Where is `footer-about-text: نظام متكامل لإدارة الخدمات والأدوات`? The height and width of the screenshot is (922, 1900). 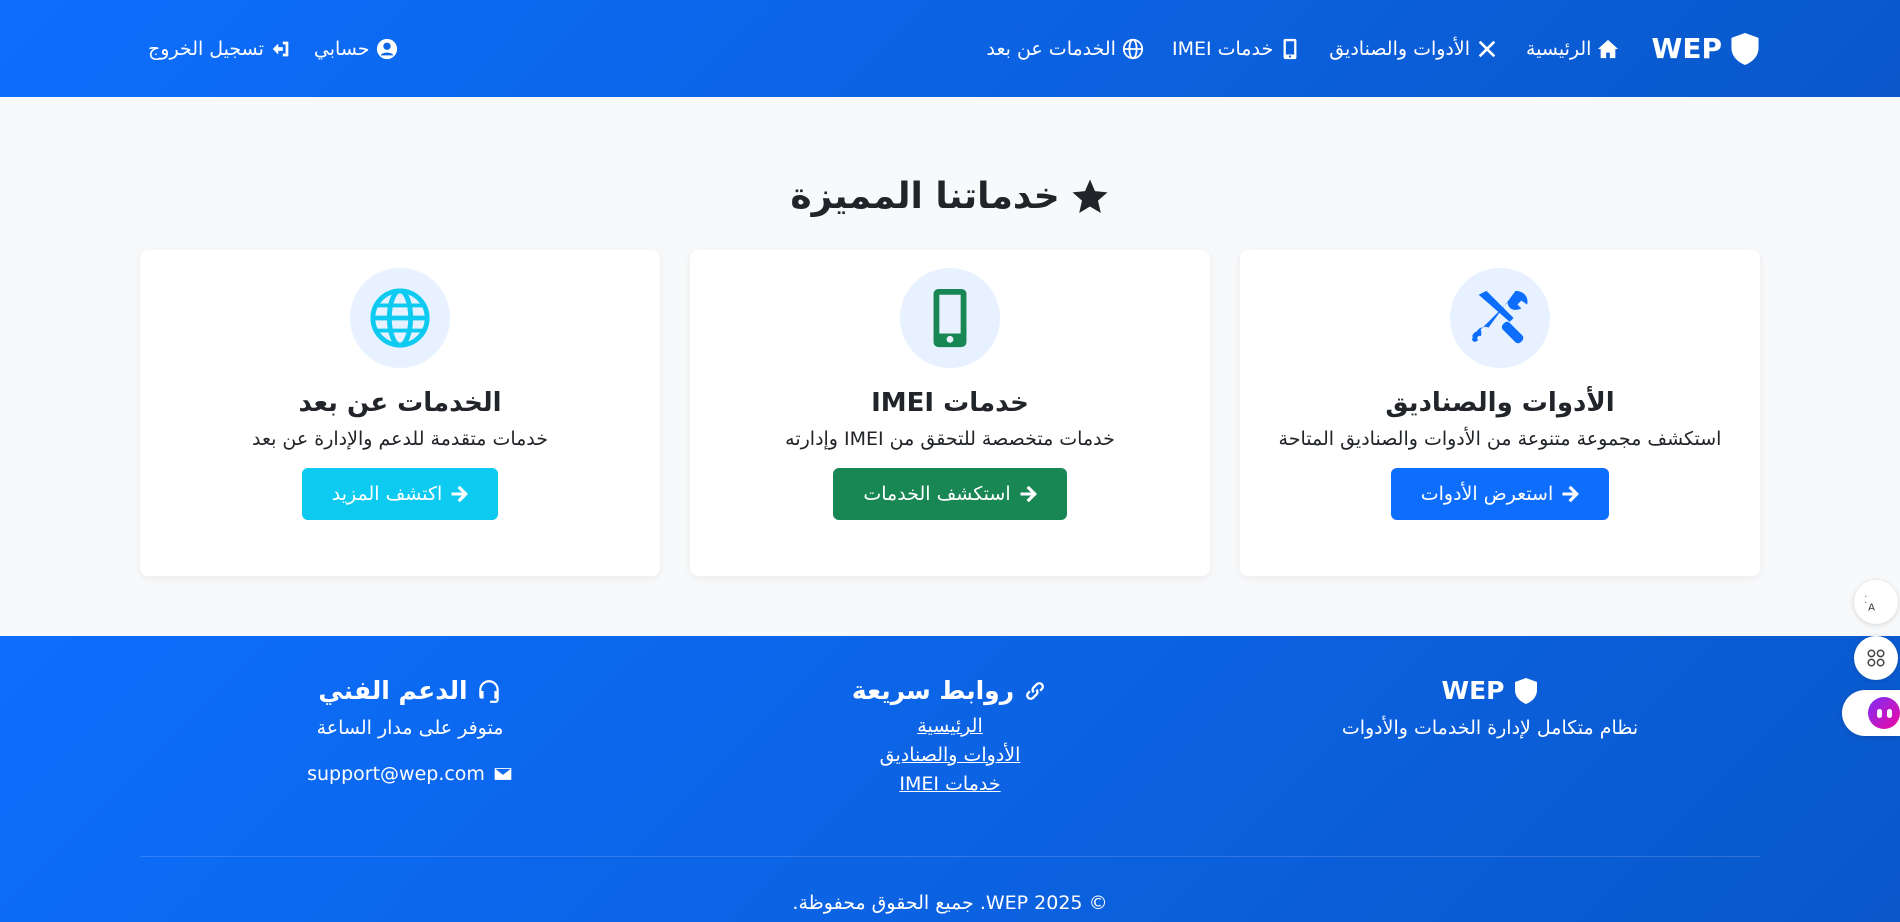
footer-about-text: نظام متكامل لإدارة الخدمات والأدوات is located at coordinates (1490, 728).